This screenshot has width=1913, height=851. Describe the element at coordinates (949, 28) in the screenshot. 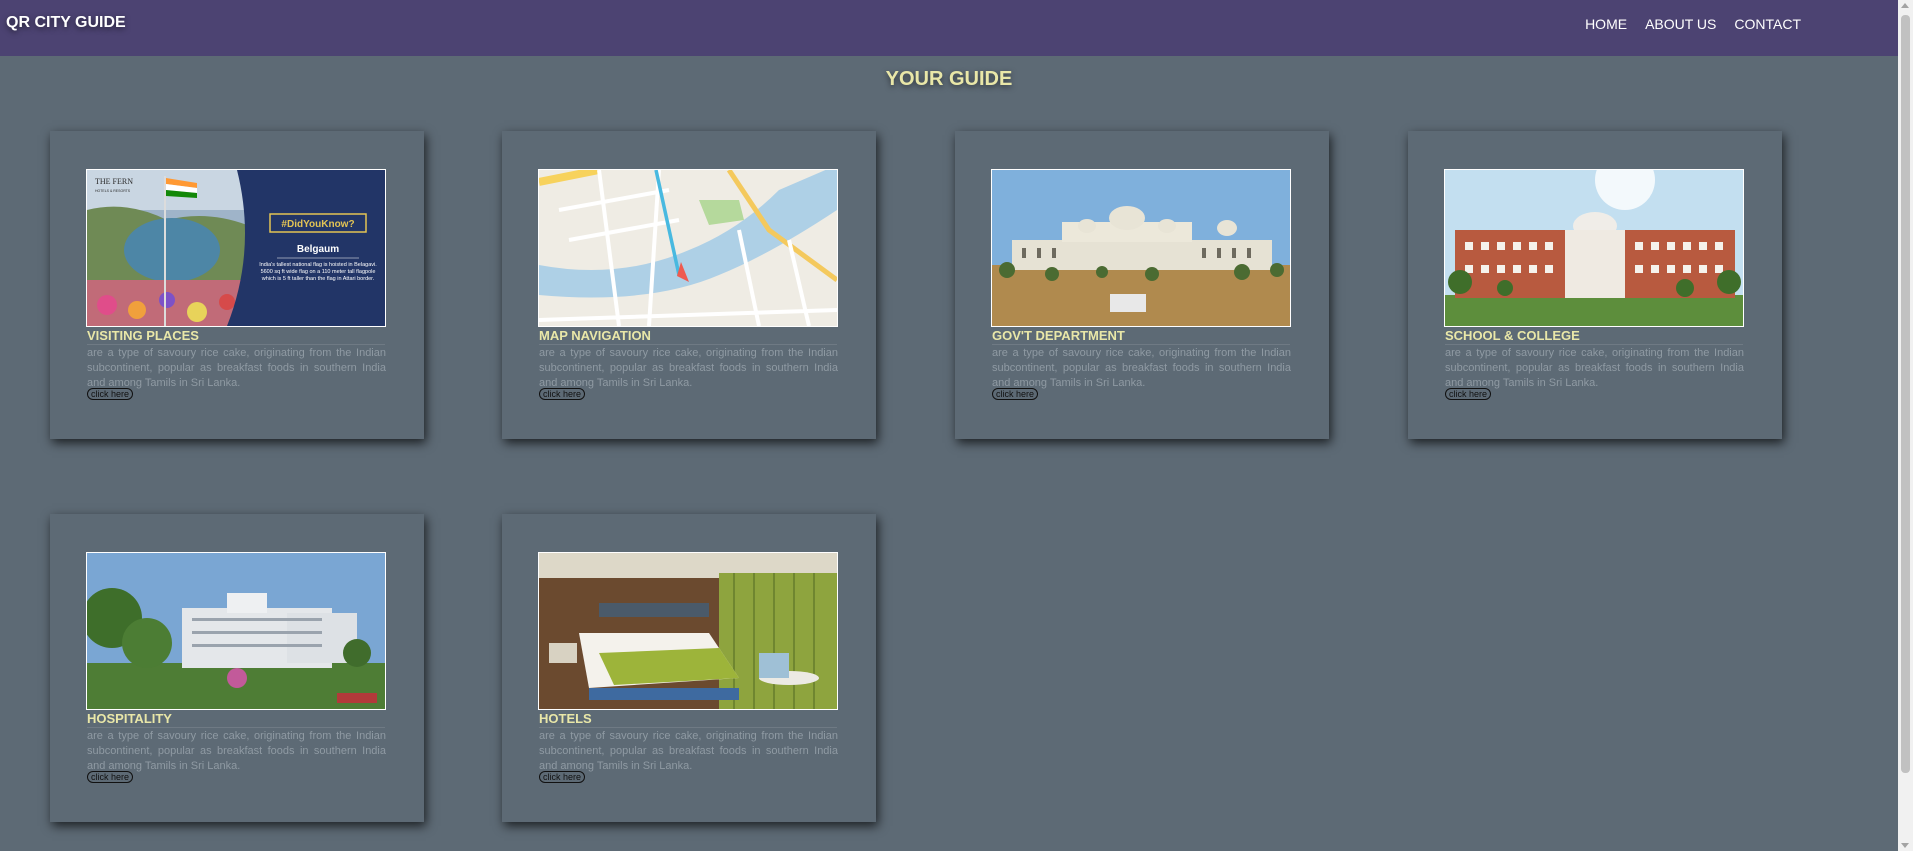

I see `navbar: QR CITY GUIDE HOME ABOUT US CONTACT` at that location.